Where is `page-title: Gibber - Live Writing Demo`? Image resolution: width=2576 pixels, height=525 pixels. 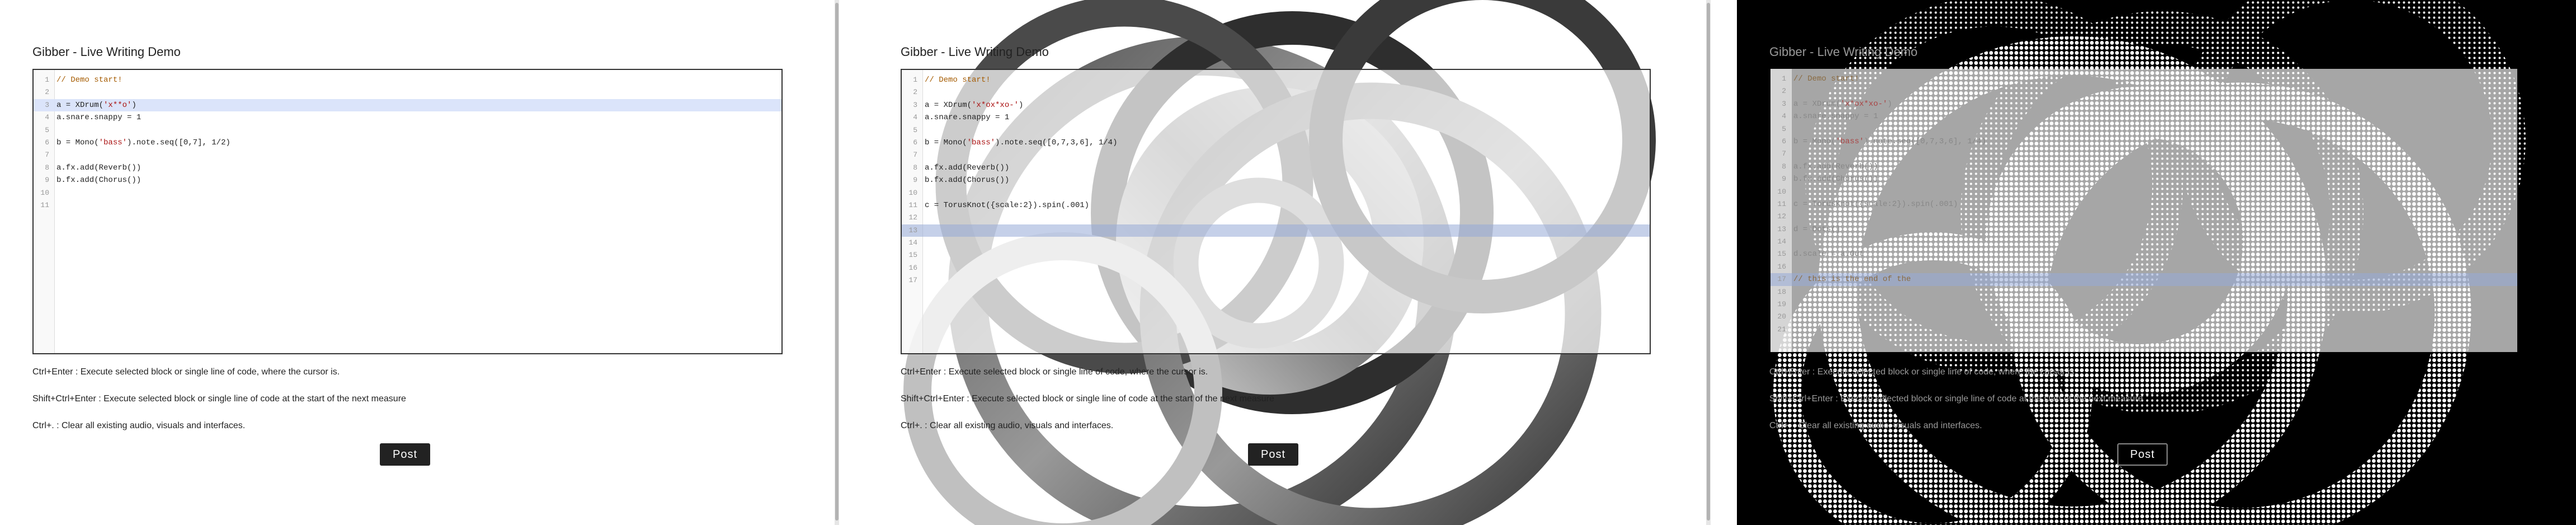 page-title: Gibber - Live Writing Demo is located at coordinates (106, 52).